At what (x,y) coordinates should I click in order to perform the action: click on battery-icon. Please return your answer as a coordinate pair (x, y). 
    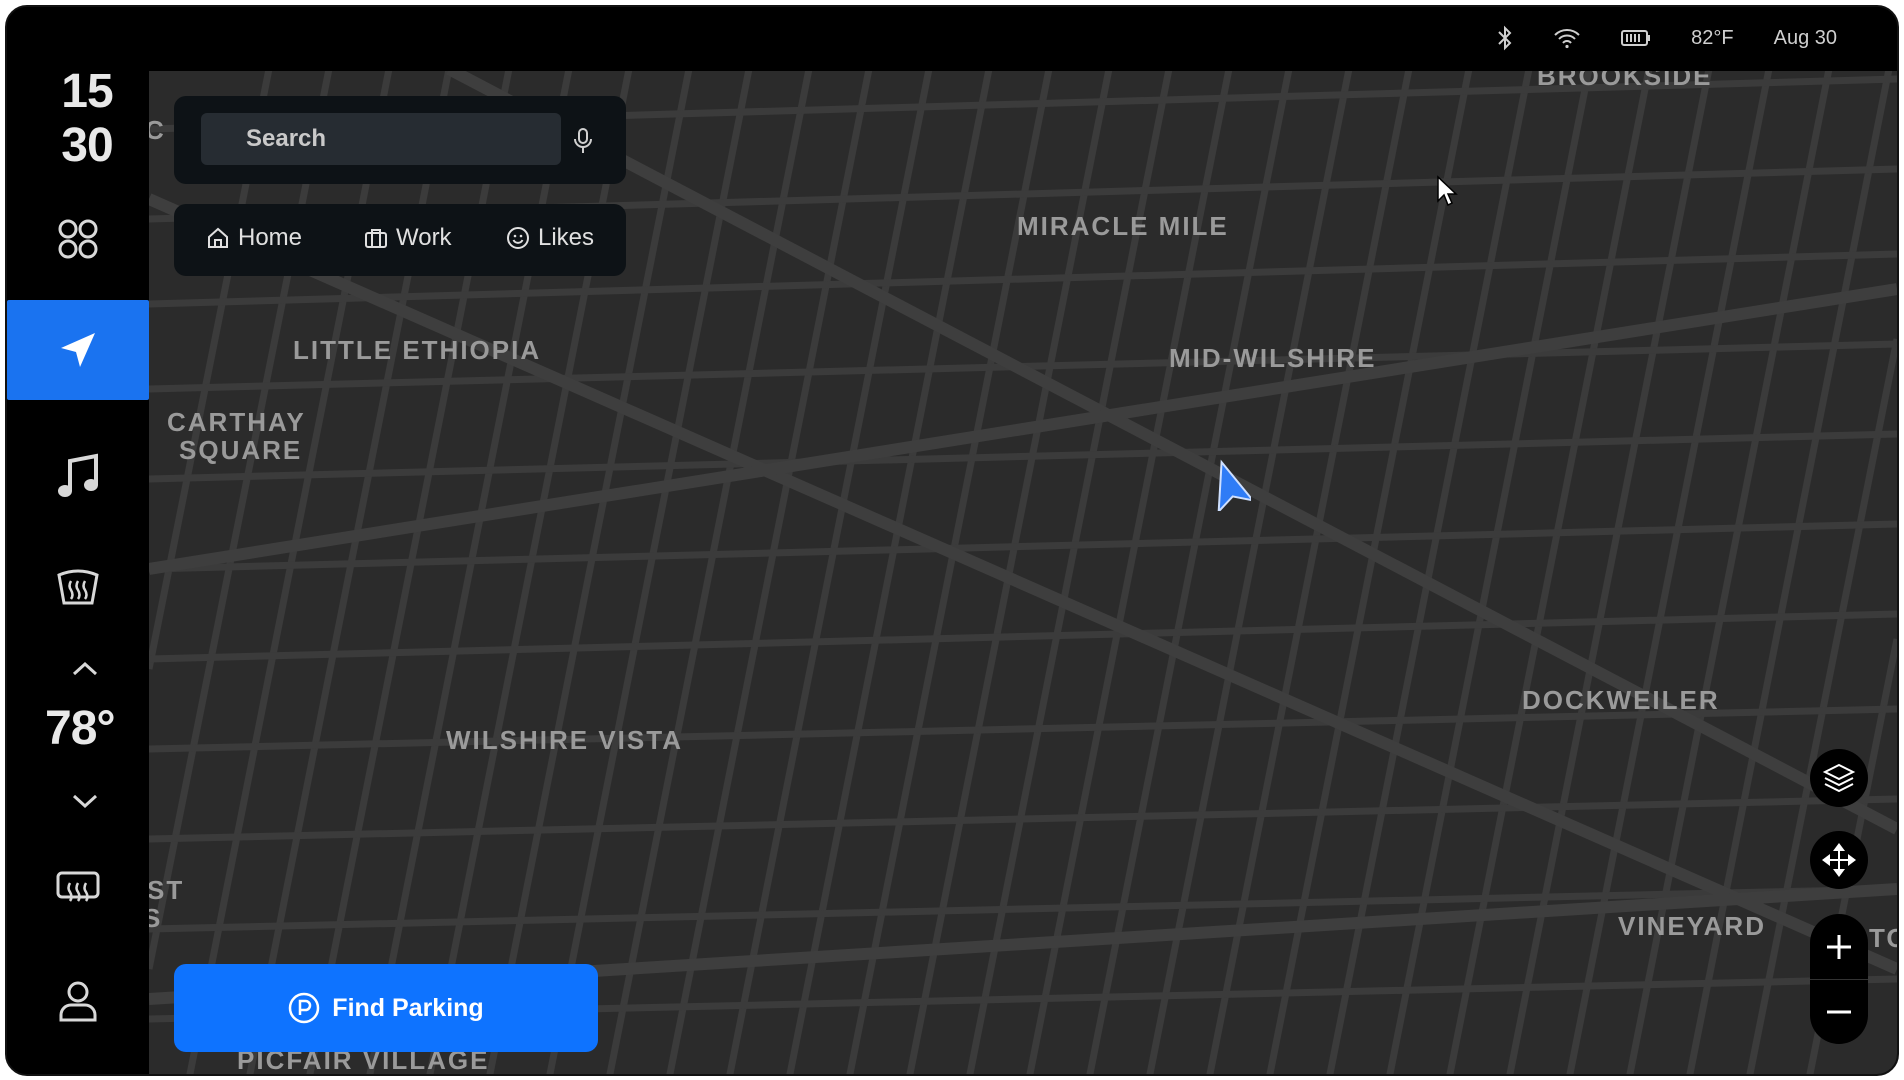
    Looking at the image, I should click on (1636, 38).